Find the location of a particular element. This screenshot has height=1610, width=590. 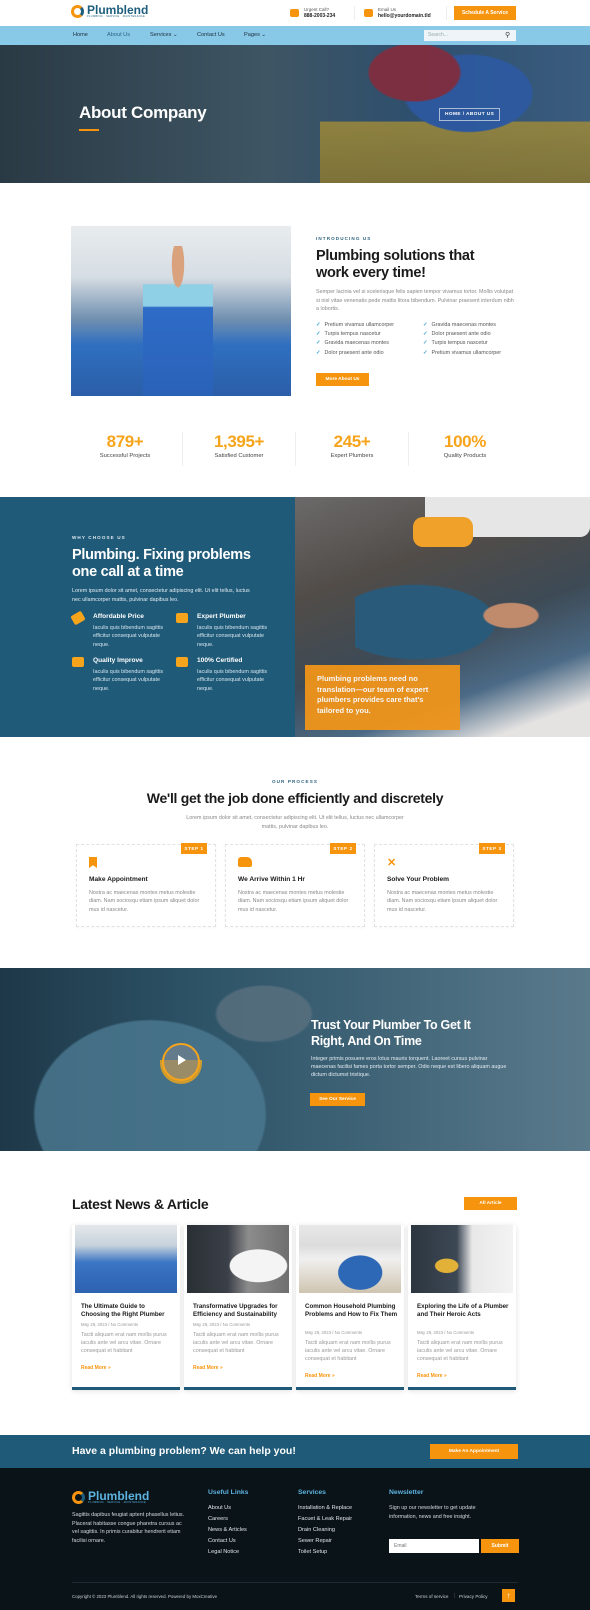

all-article-button: All Article is located at coordinates (490, 1203).